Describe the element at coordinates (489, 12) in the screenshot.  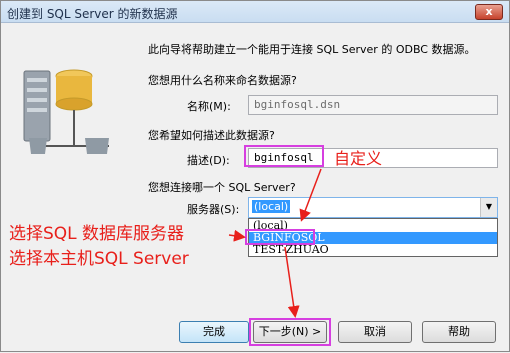
I see `close-button: x` at that location.